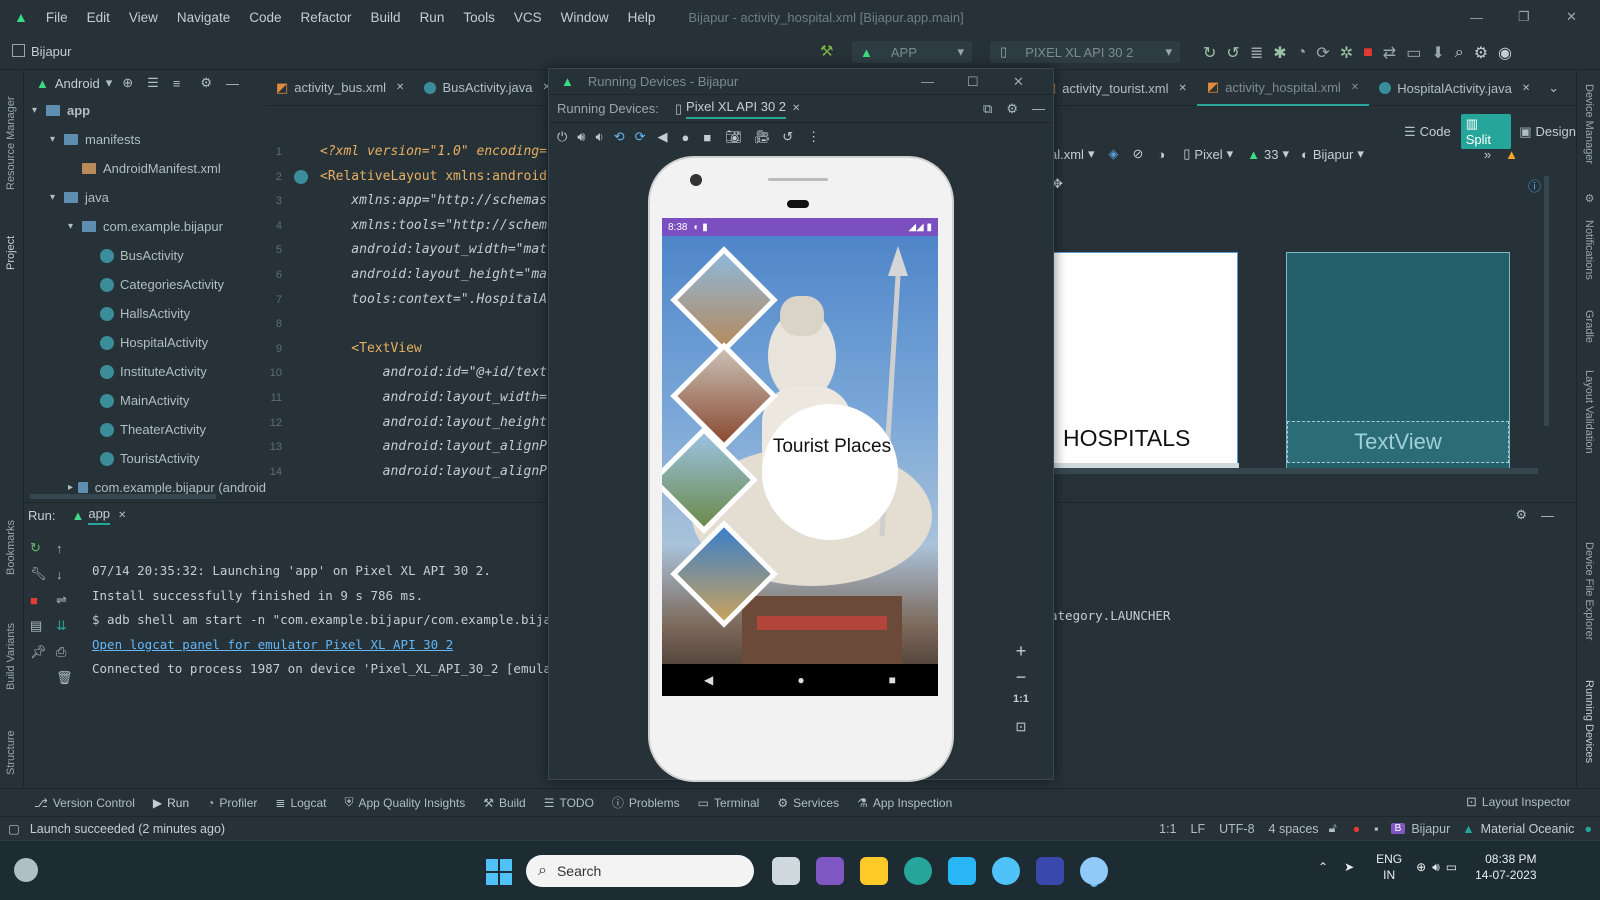 Image resolution: width=1600 pixels, height=900 pixels. Describe the element at coordinates (1589, 721) in the screenshot. I see `running-devices-tab: Running Devices` at that location.